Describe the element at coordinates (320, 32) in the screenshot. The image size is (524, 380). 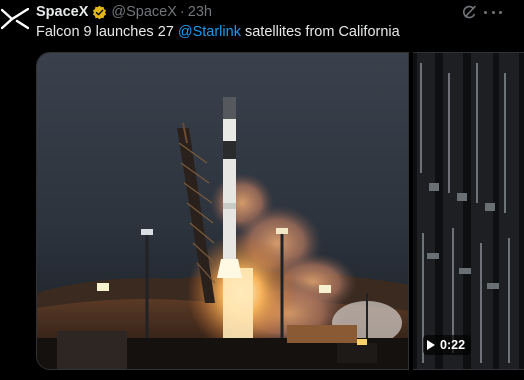
I see `post-text-end: satellites from California` at that location.